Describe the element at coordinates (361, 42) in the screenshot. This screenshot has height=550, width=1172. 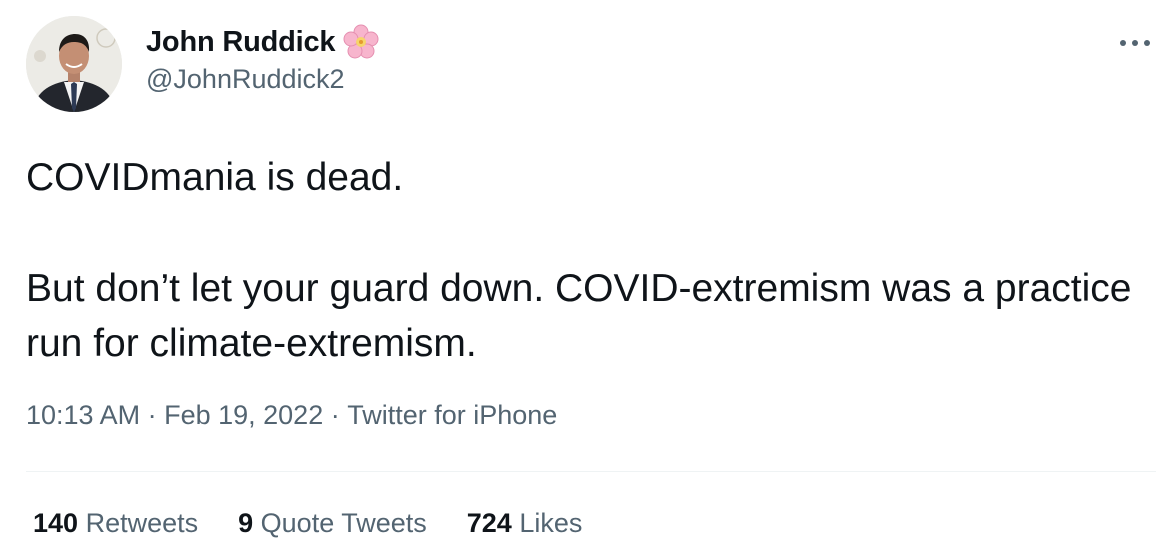
I see `cherry-blossom-icon` at that location.